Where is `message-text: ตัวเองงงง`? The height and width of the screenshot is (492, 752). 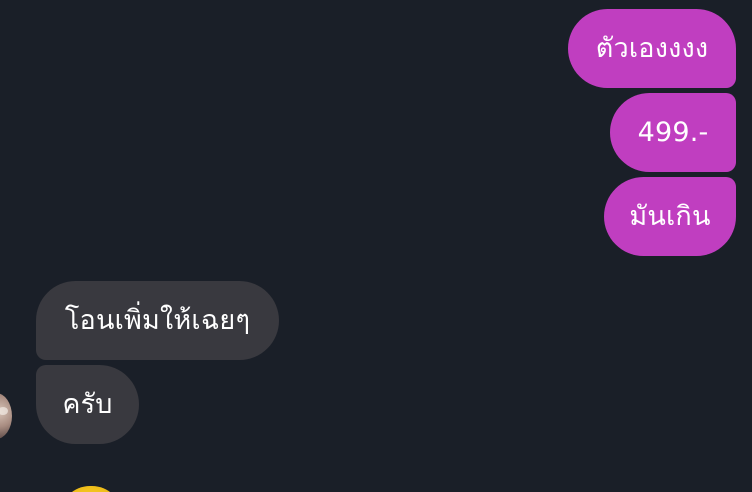 message-text: ตัวเองงงง is located at coordinates (652, 48).